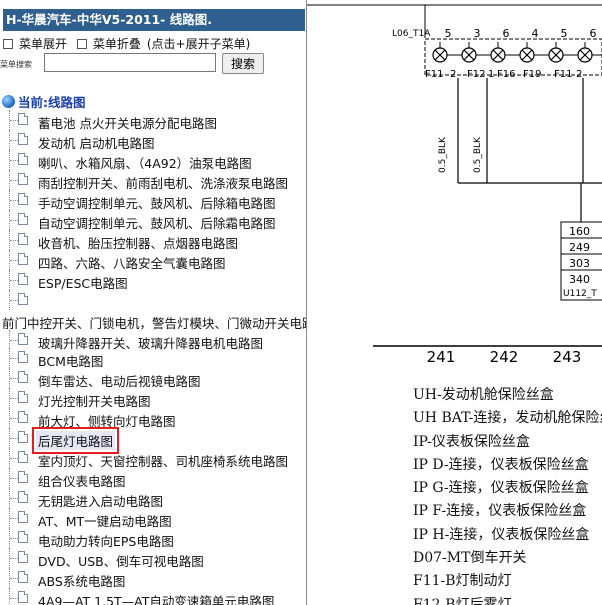 Image resolution: width=602 pixels, height=605 pixels. Describe the element at coordinates (153, 240) in the screenshot. I see `tree-item: 收音机、胎压控制器、点烟器电路图` at that location.